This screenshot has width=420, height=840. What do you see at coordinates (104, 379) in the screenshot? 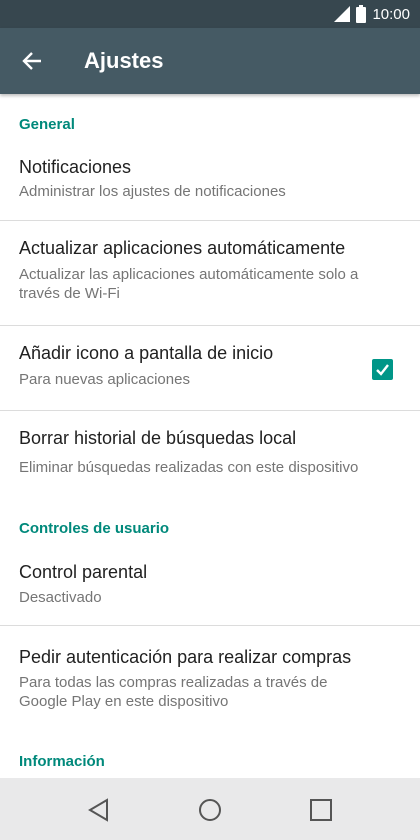
I see `setting-subtitle: Para nuevas aplicaciones` at bounding box center [104, 379].